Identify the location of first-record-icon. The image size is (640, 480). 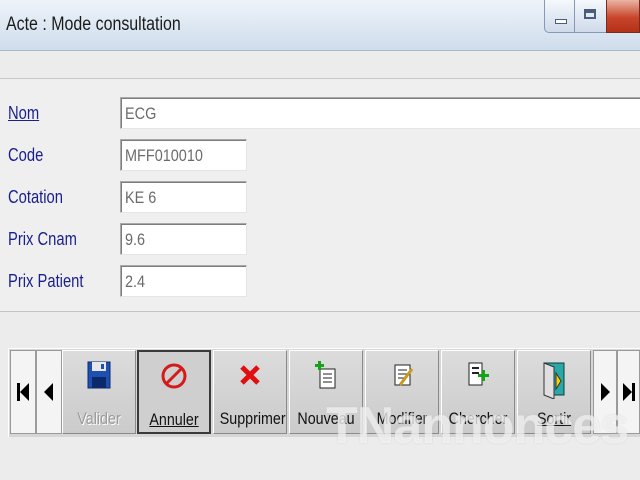
(24, 392).